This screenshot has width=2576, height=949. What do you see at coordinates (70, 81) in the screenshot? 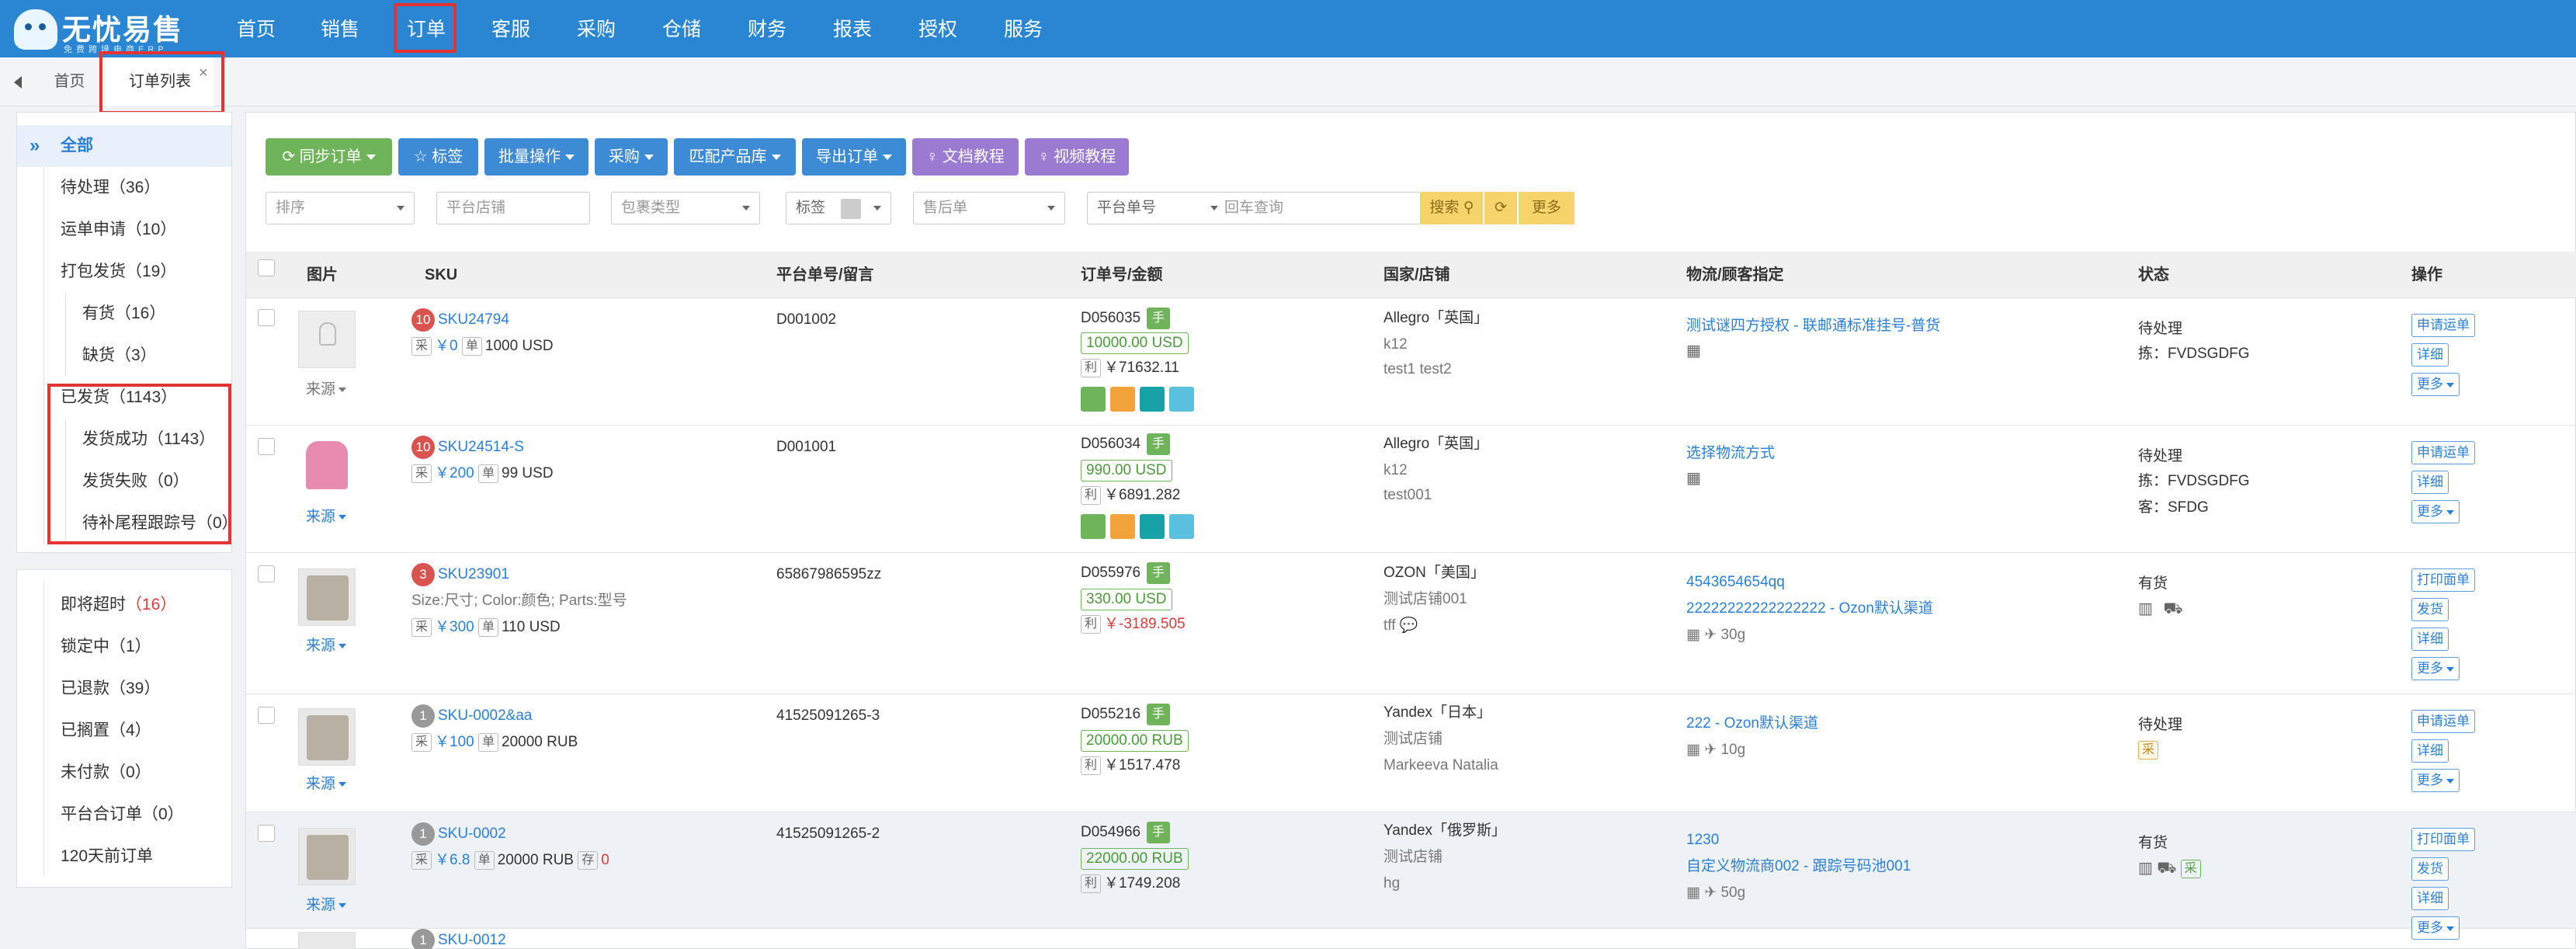
I see `tab-home: 首页` at bounding box center [70, 81].